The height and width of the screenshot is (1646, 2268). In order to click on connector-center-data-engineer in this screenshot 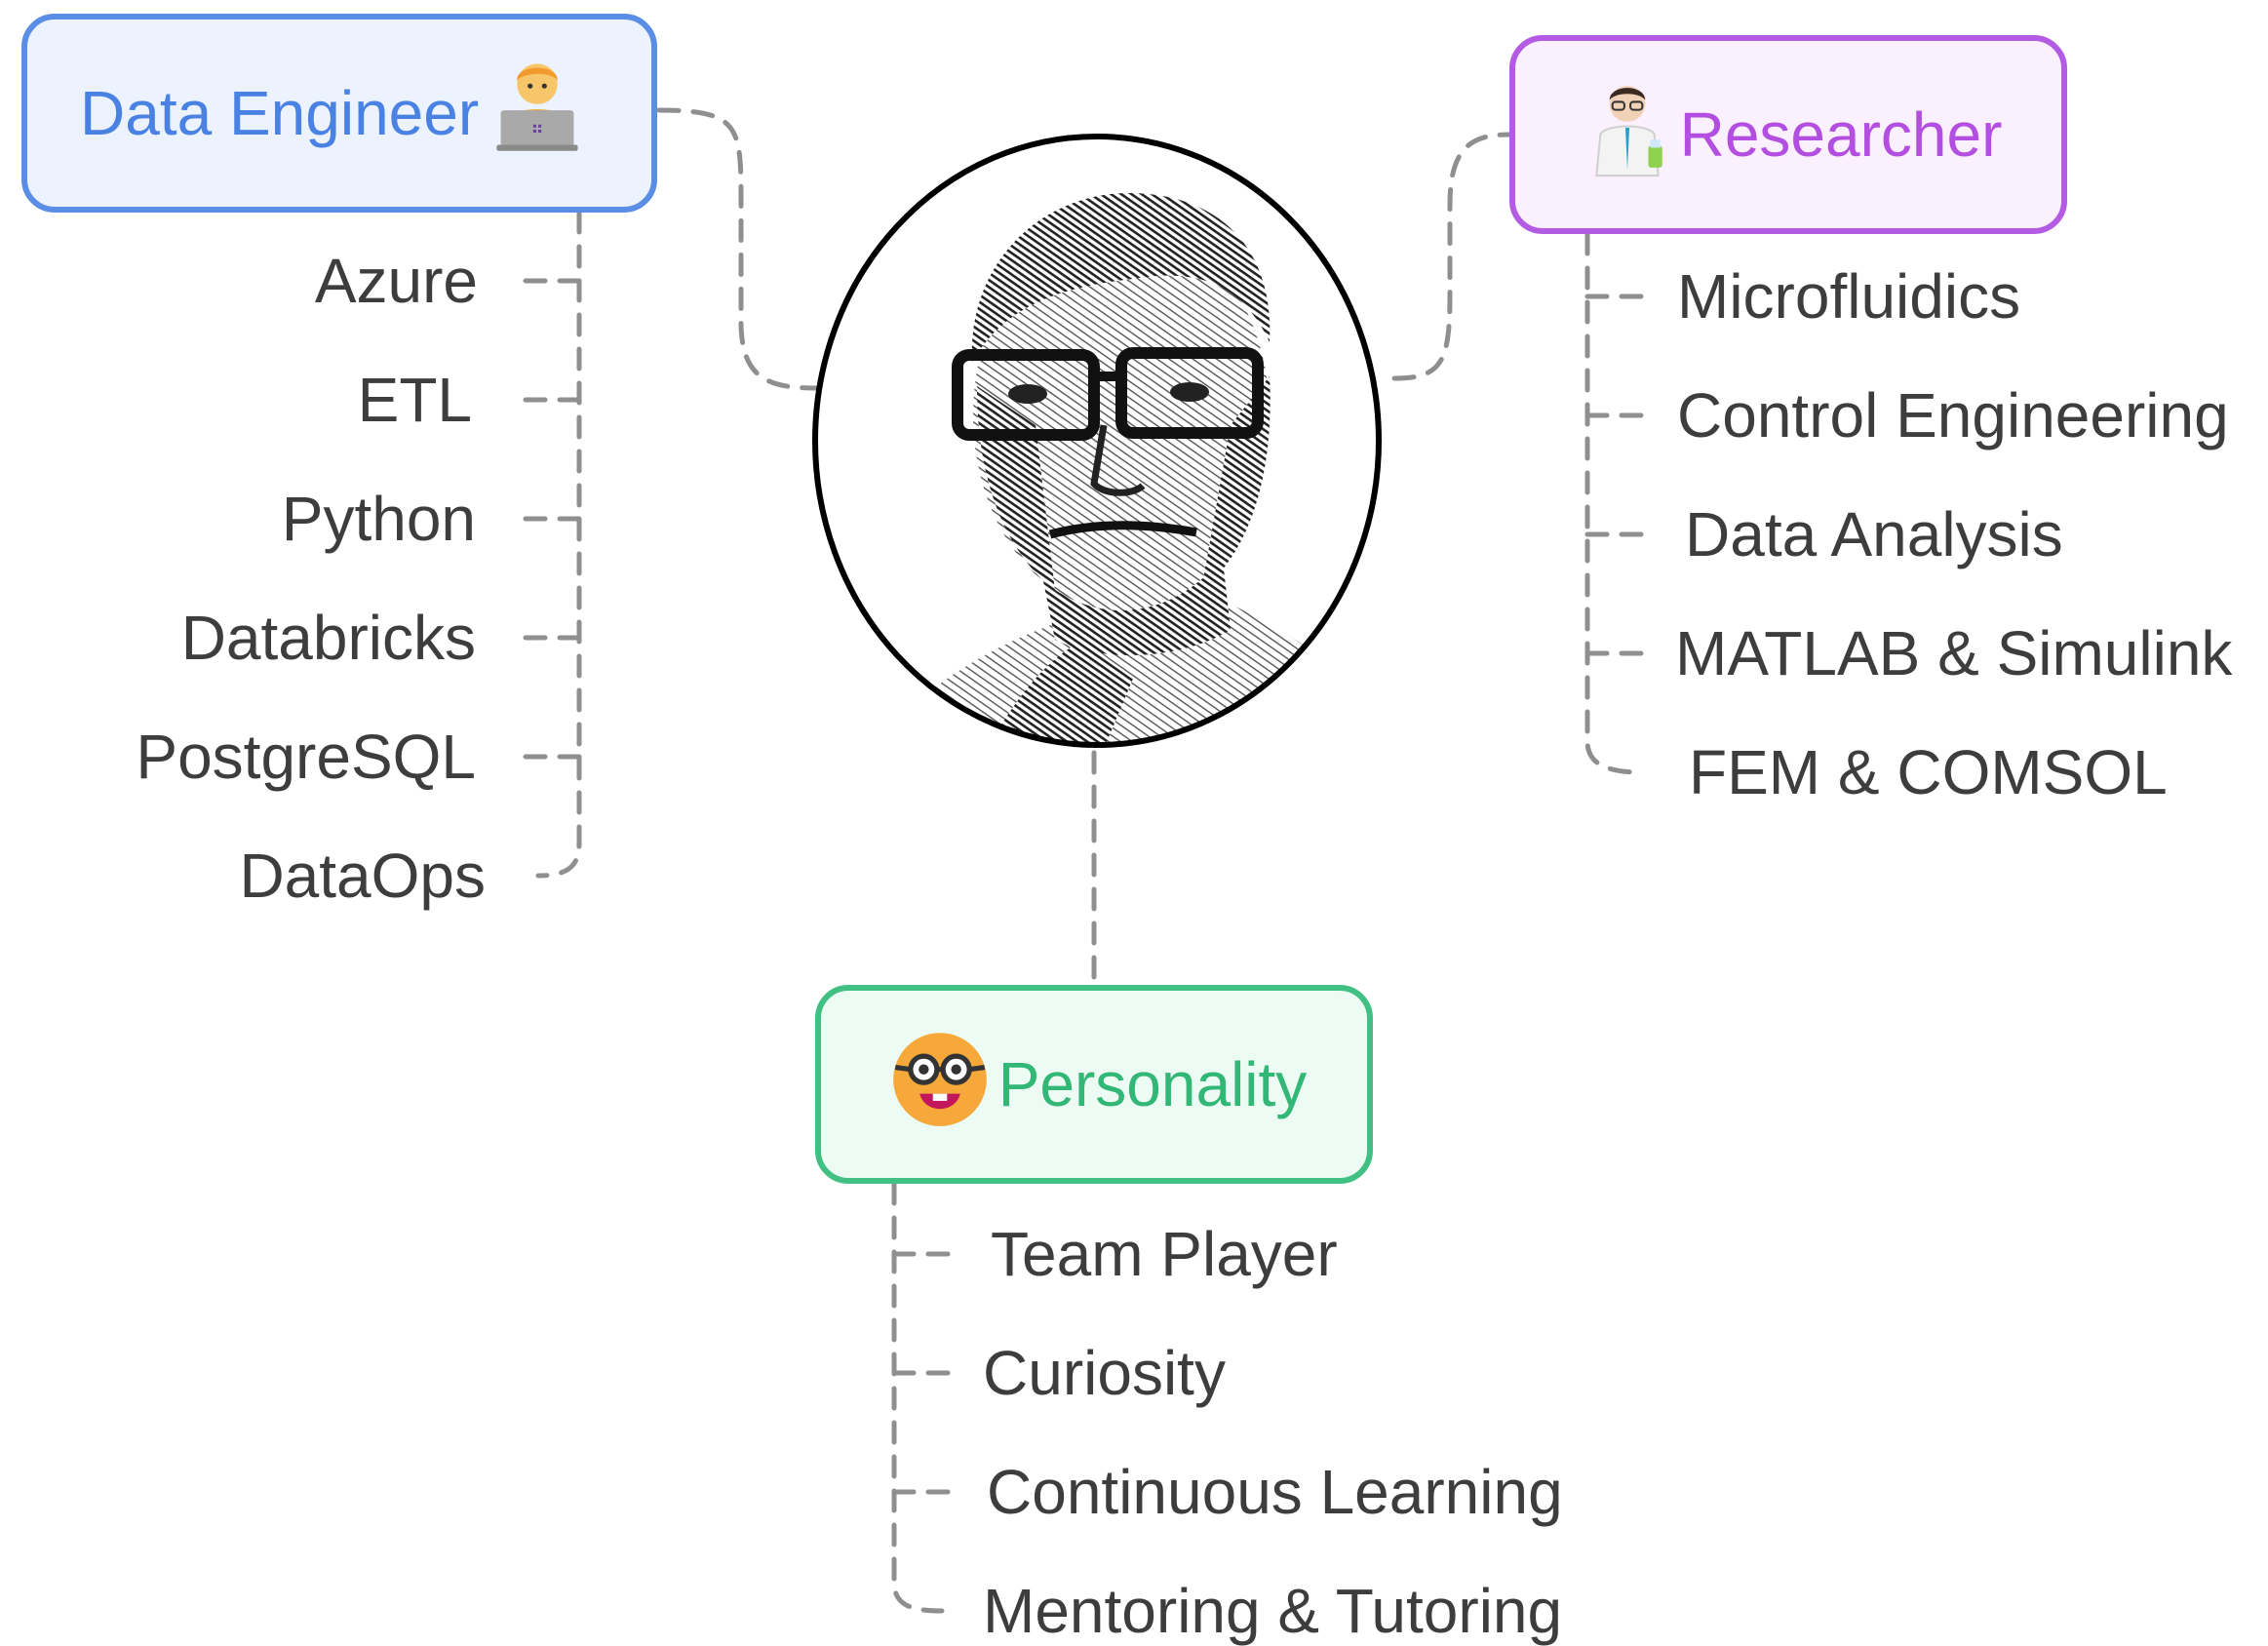, I will do `click(738, 249)`.